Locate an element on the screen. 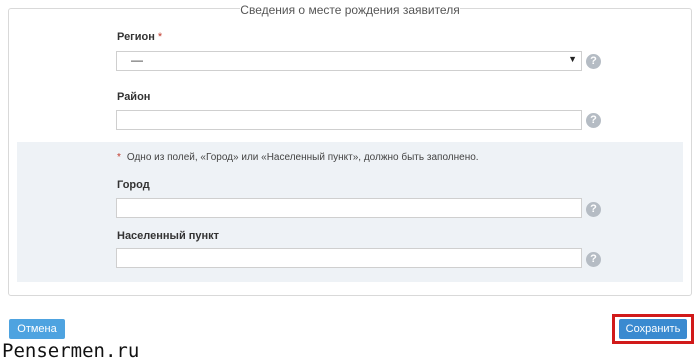 The image size is (700, 362). save-button: Сохранить is located at coordinates (653, 329).